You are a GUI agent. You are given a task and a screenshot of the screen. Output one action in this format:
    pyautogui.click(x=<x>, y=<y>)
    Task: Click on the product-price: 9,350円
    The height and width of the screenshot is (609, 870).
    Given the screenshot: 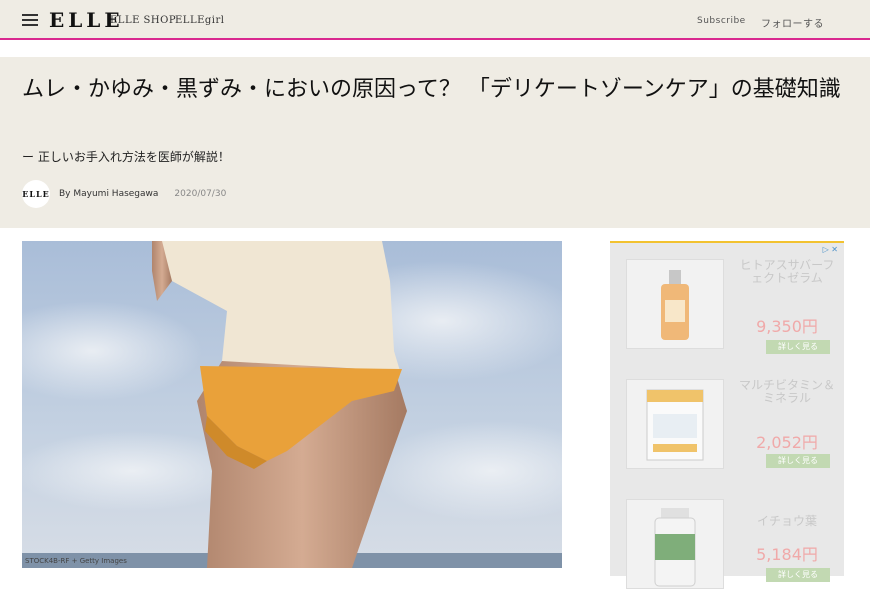 What is the action you would take?
    pyautogui.click(x=787, y=326)
    